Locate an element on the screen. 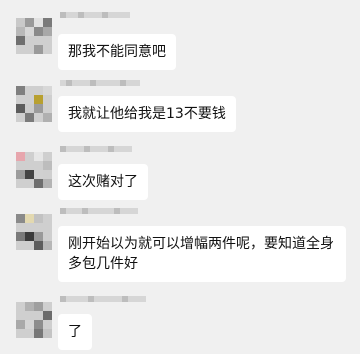 This screenshot has height=354, width=360. message-bubble: 我就让他给我是13不要钱 is located at coordinates (147, 114).